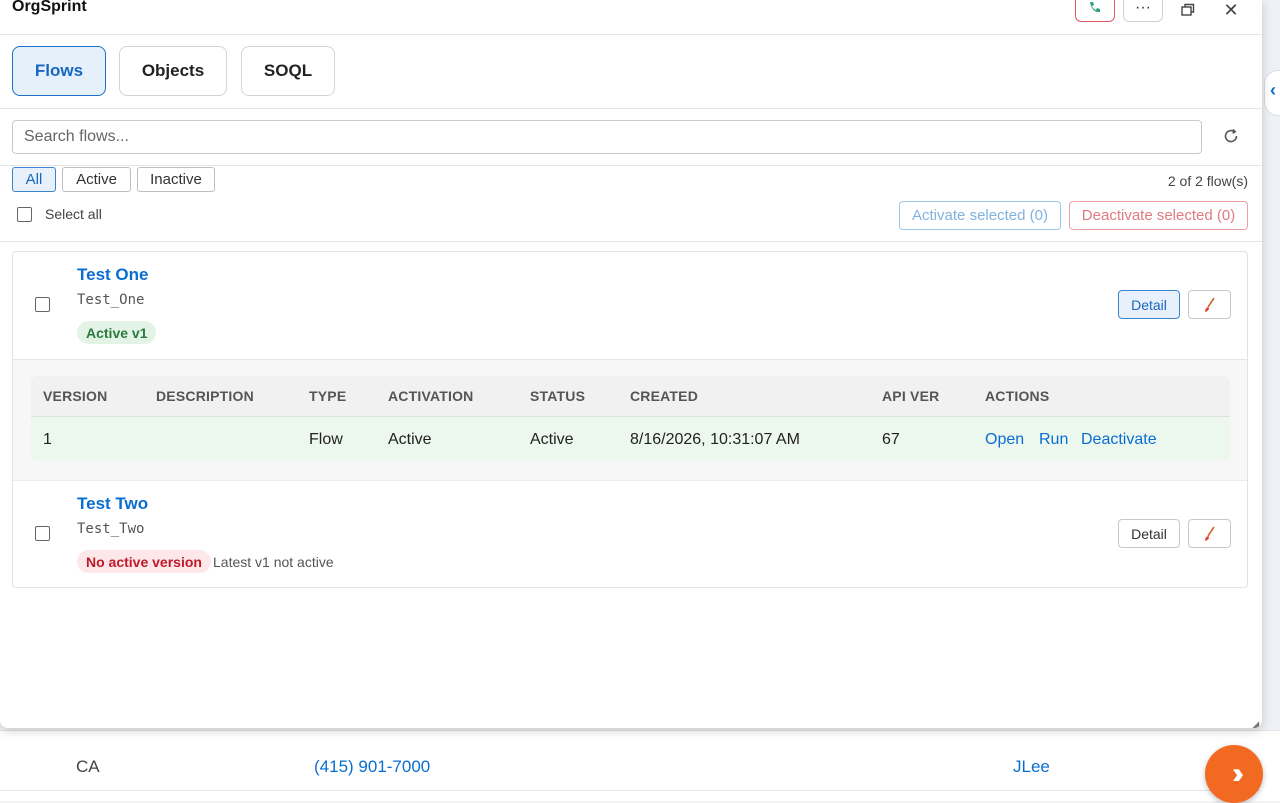 The height and width of the screenshot is (803, 1280). I want to click on tab-soql: SOQL, so click(288, 71).